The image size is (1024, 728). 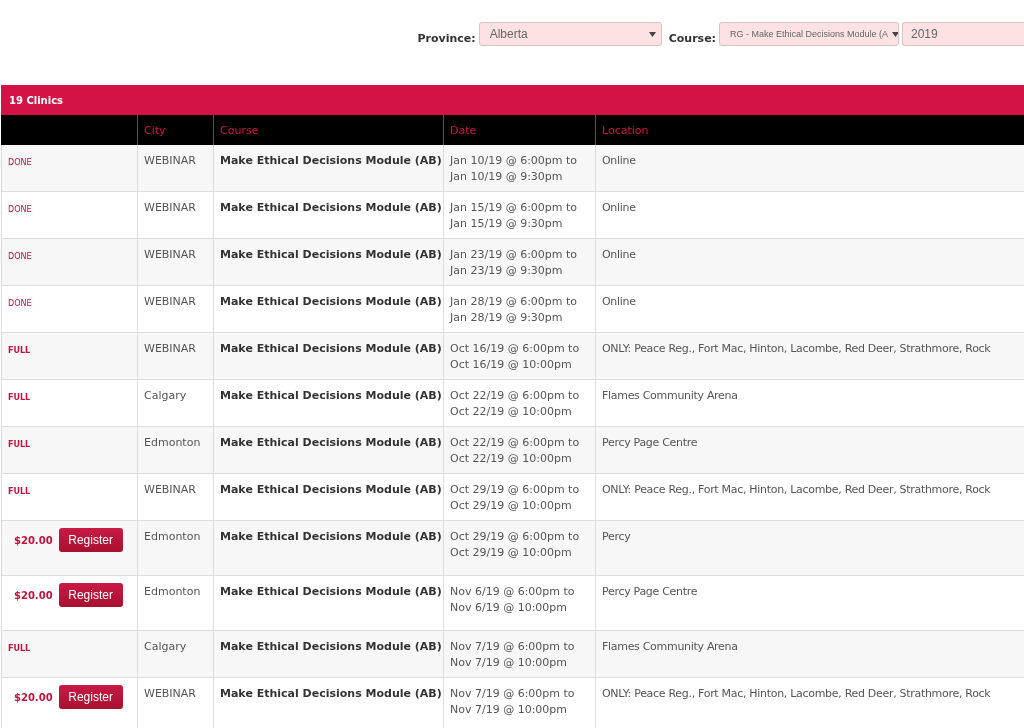 I want to click on province-select: Alberta, so click(x=570, y=34).